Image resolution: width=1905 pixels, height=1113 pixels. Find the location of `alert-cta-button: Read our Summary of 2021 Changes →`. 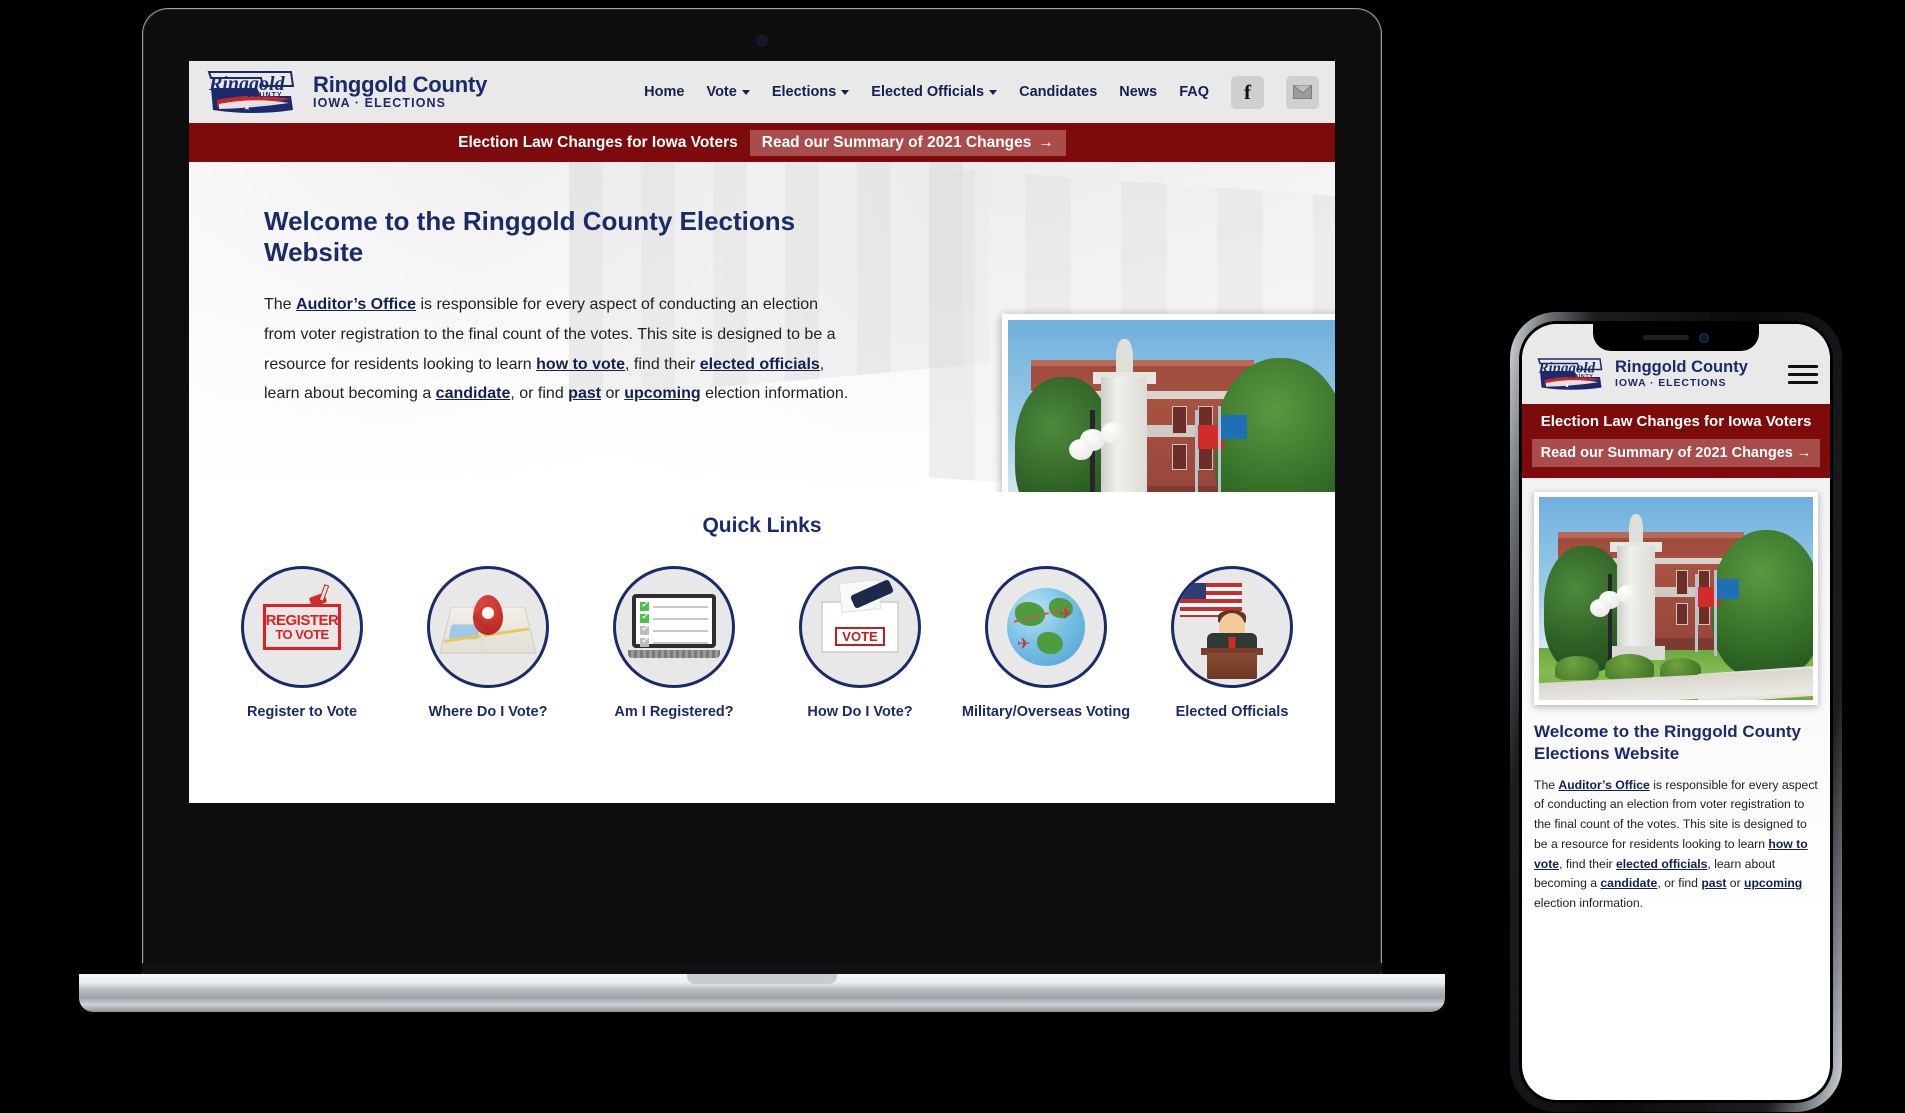

alert-cta-button: Read our Summary of 2021 Changes → is located at coordinates (907, 142).